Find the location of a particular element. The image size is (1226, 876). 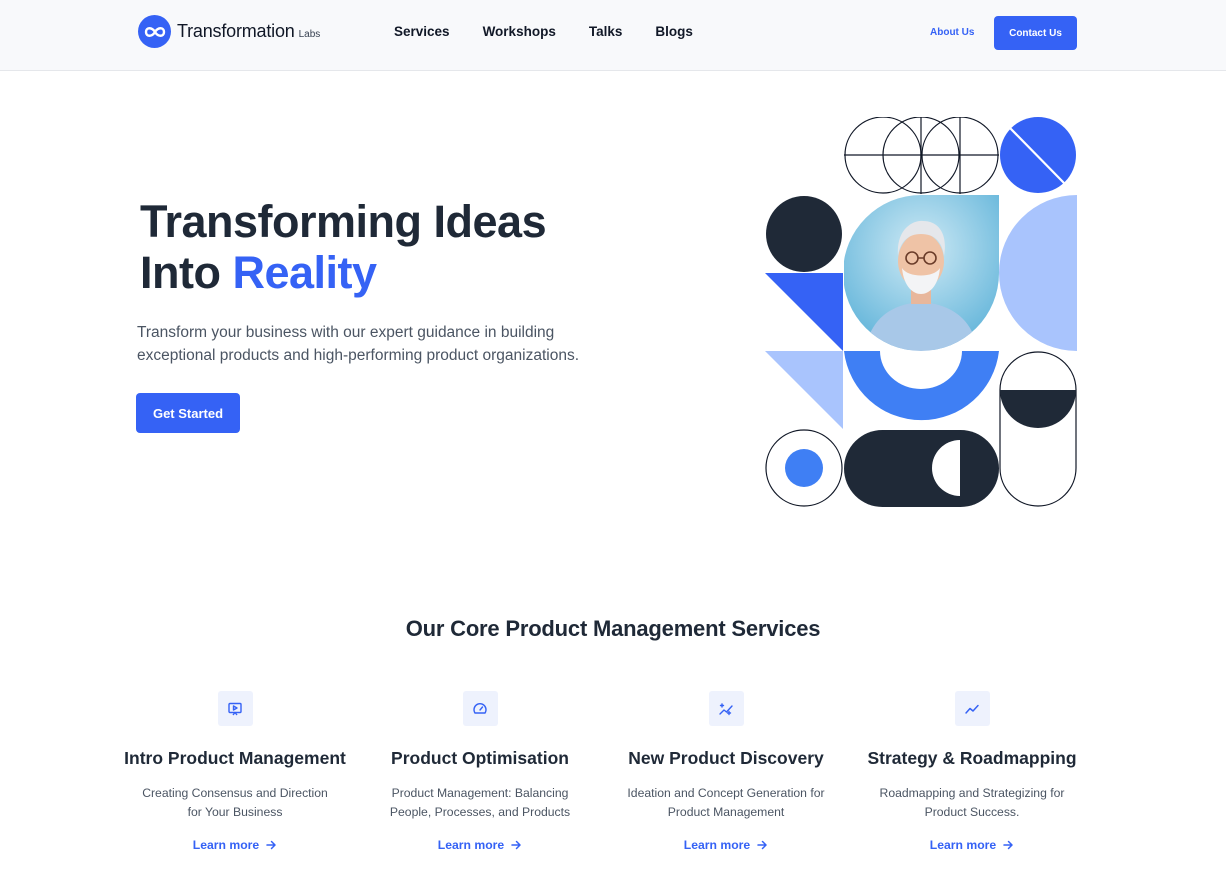

logo: Transformation Labs is located at coordinates (229, 31).